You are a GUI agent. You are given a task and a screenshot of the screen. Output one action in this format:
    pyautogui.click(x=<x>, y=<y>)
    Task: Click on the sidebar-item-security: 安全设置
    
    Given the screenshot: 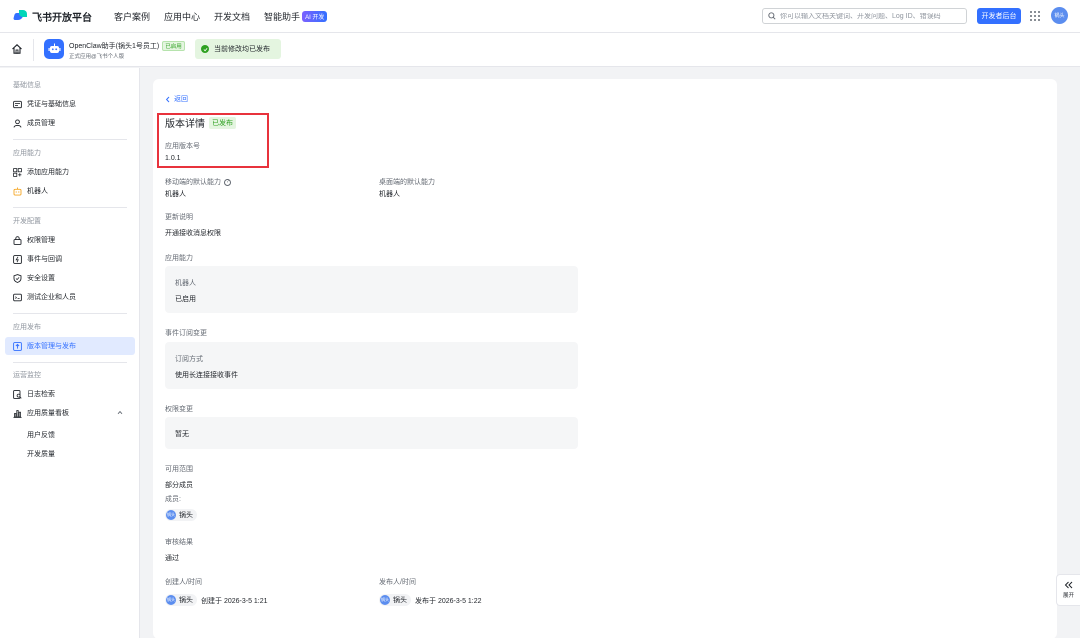 What is the action you would take?
    pyautogui.click(x=70, y=278)
    